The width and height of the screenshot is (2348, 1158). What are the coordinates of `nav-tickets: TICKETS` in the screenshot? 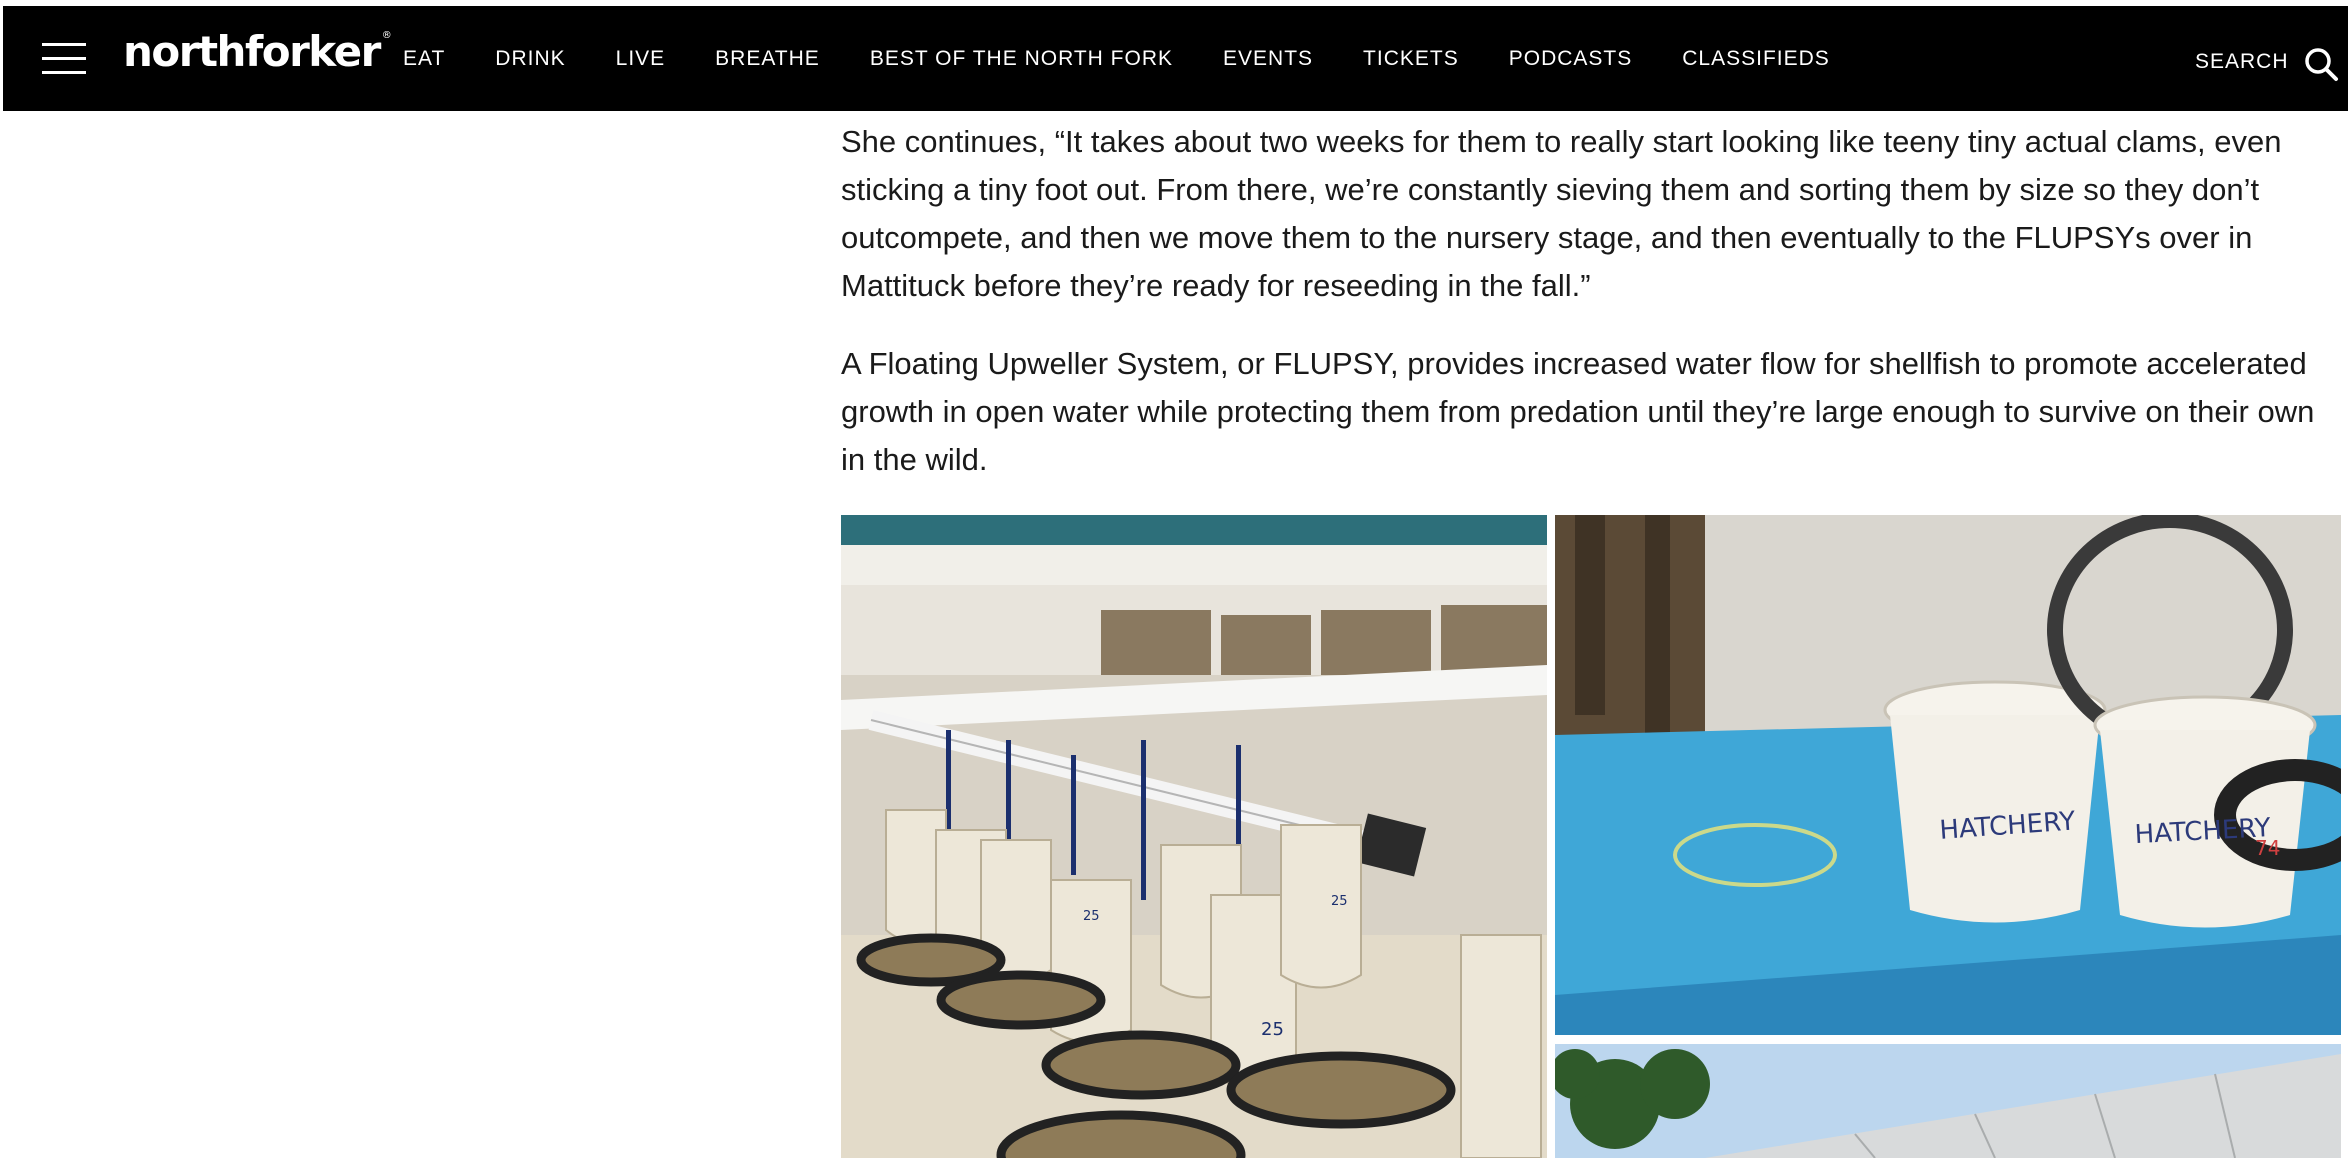 It's located at (1411, 59).